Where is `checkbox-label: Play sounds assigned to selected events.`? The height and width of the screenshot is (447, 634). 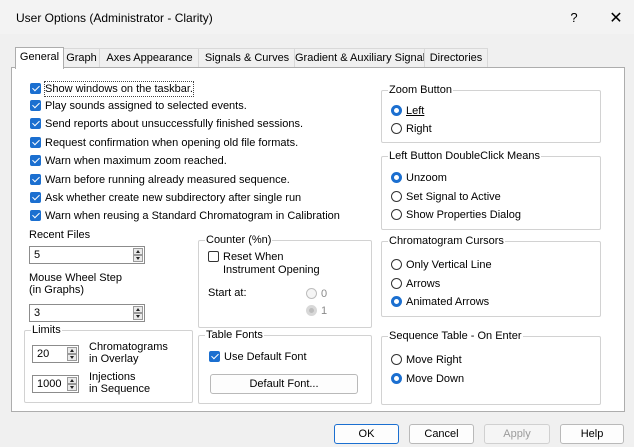 checkbox-label: Play sounds assigned to selected events. is located at coordinates (146, 106).